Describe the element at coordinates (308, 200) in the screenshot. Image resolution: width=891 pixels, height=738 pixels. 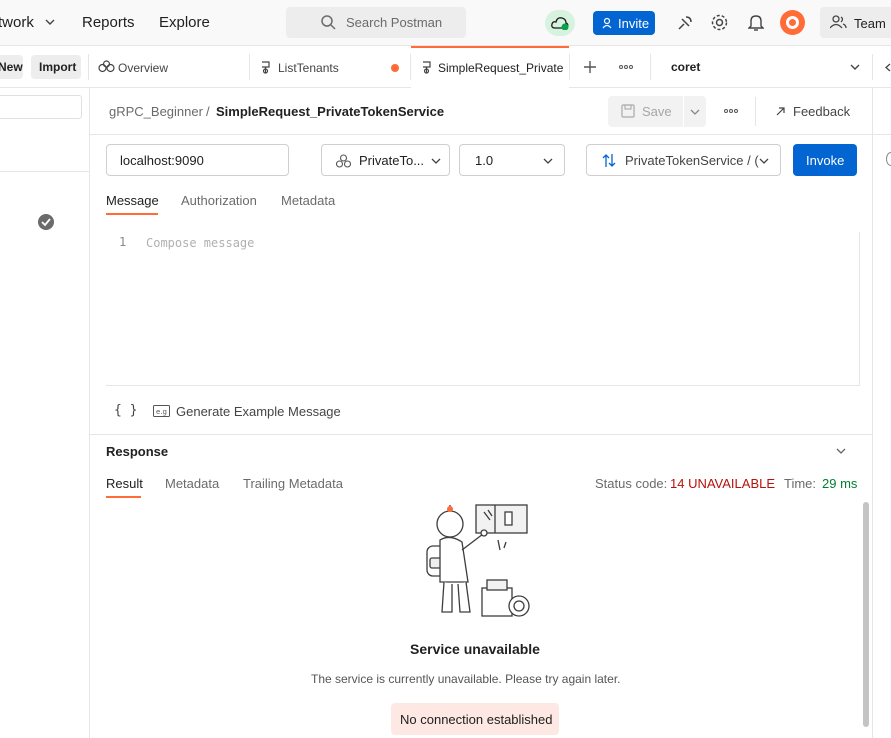
I see `tab-metadata: Metadata` at that location.